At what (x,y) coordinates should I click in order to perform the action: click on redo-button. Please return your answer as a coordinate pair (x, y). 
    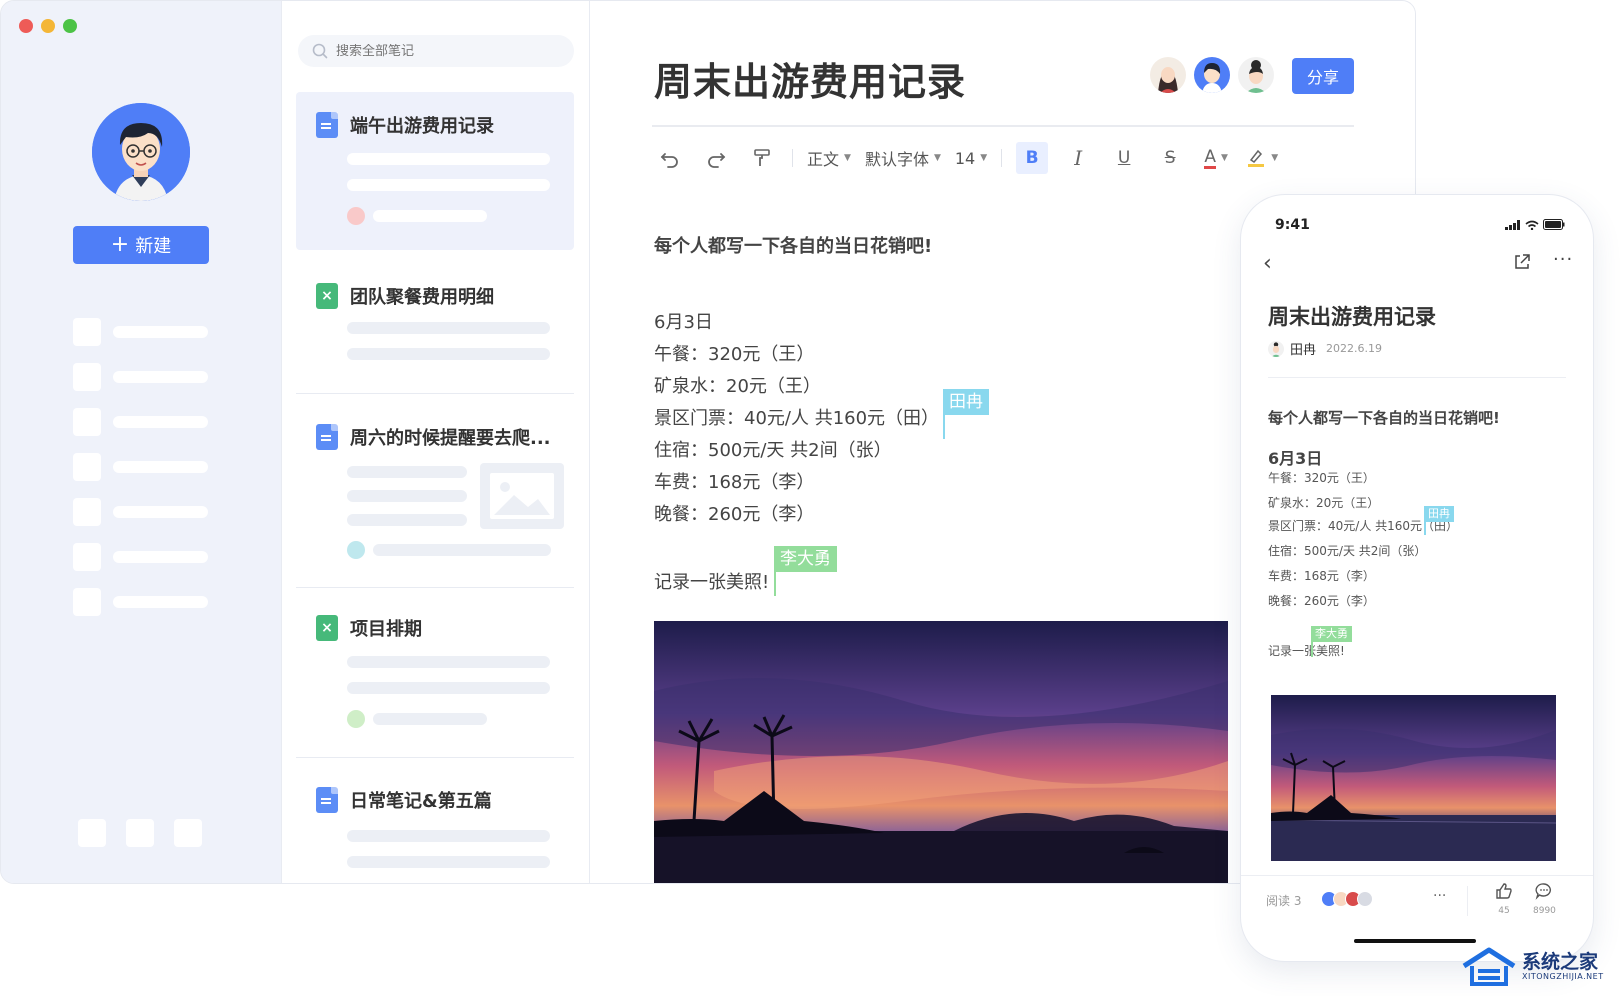
    Looking at the image, I should click on (716, 158).